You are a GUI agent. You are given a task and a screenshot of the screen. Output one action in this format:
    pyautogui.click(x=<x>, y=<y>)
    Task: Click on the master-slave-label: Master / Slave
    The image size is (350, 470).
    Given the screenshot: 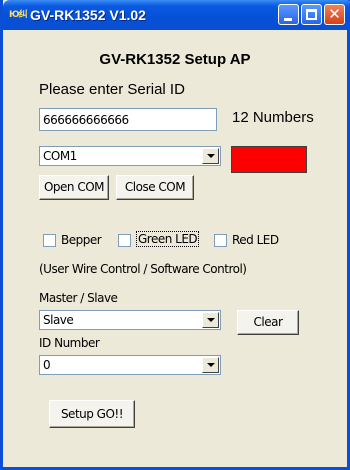 What is the action you would take?
    pyautogui.click(x=78, y=298)
    